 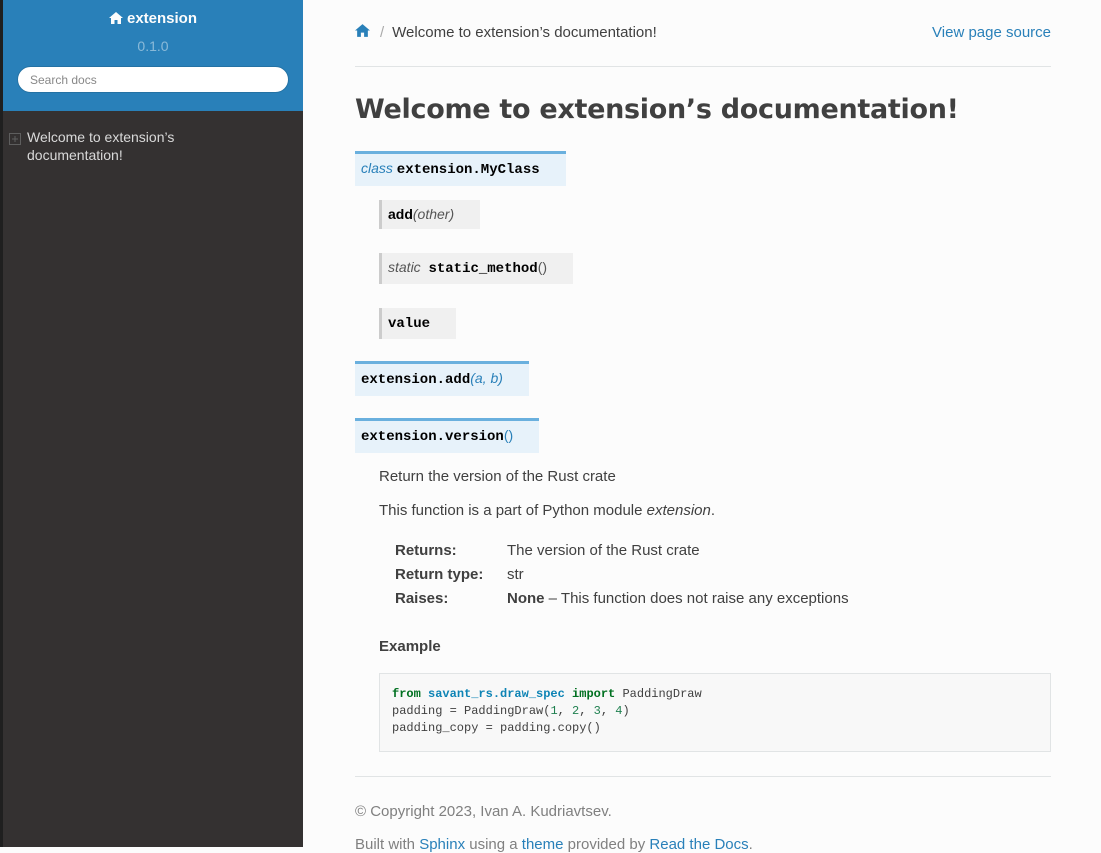 What do you see at coordinates (698, 844) in the screenshot?
I see `read-the-docs-link: Read the Docs` at bounding box center [698, 844].